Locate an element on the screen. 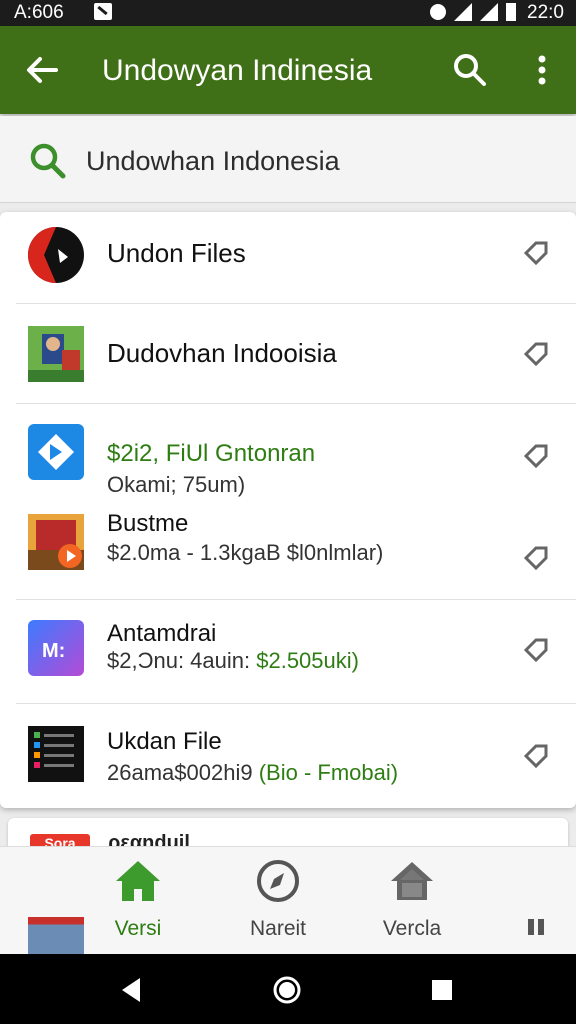 The image size is (576, 1024). home-circle-icon is located at coordinates (287, 990).